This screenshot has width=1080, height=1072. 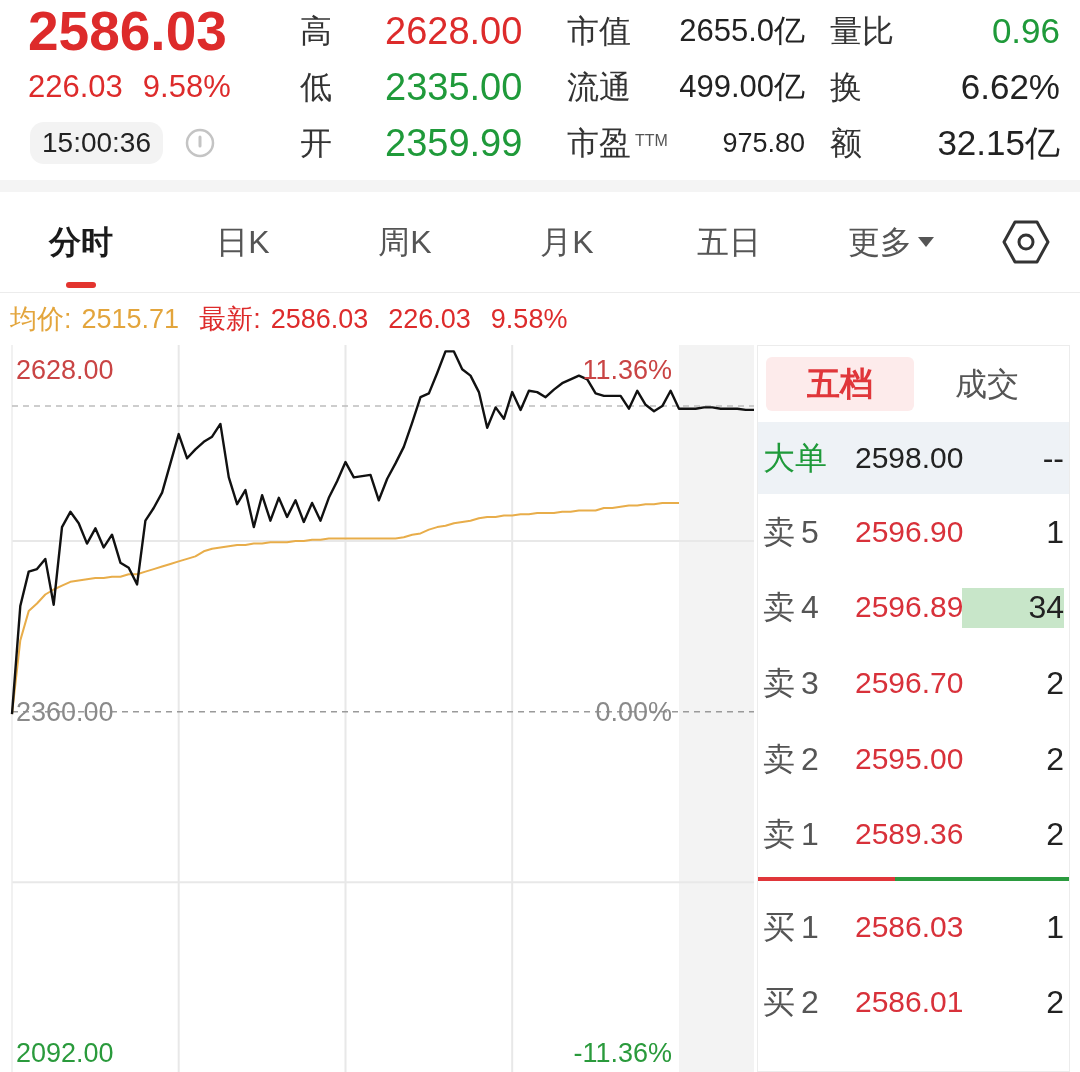 What do you see at coordinates (795, 458) in the screenshot?
I see `big-order-label: 大单` at bounding box center [795, 458].